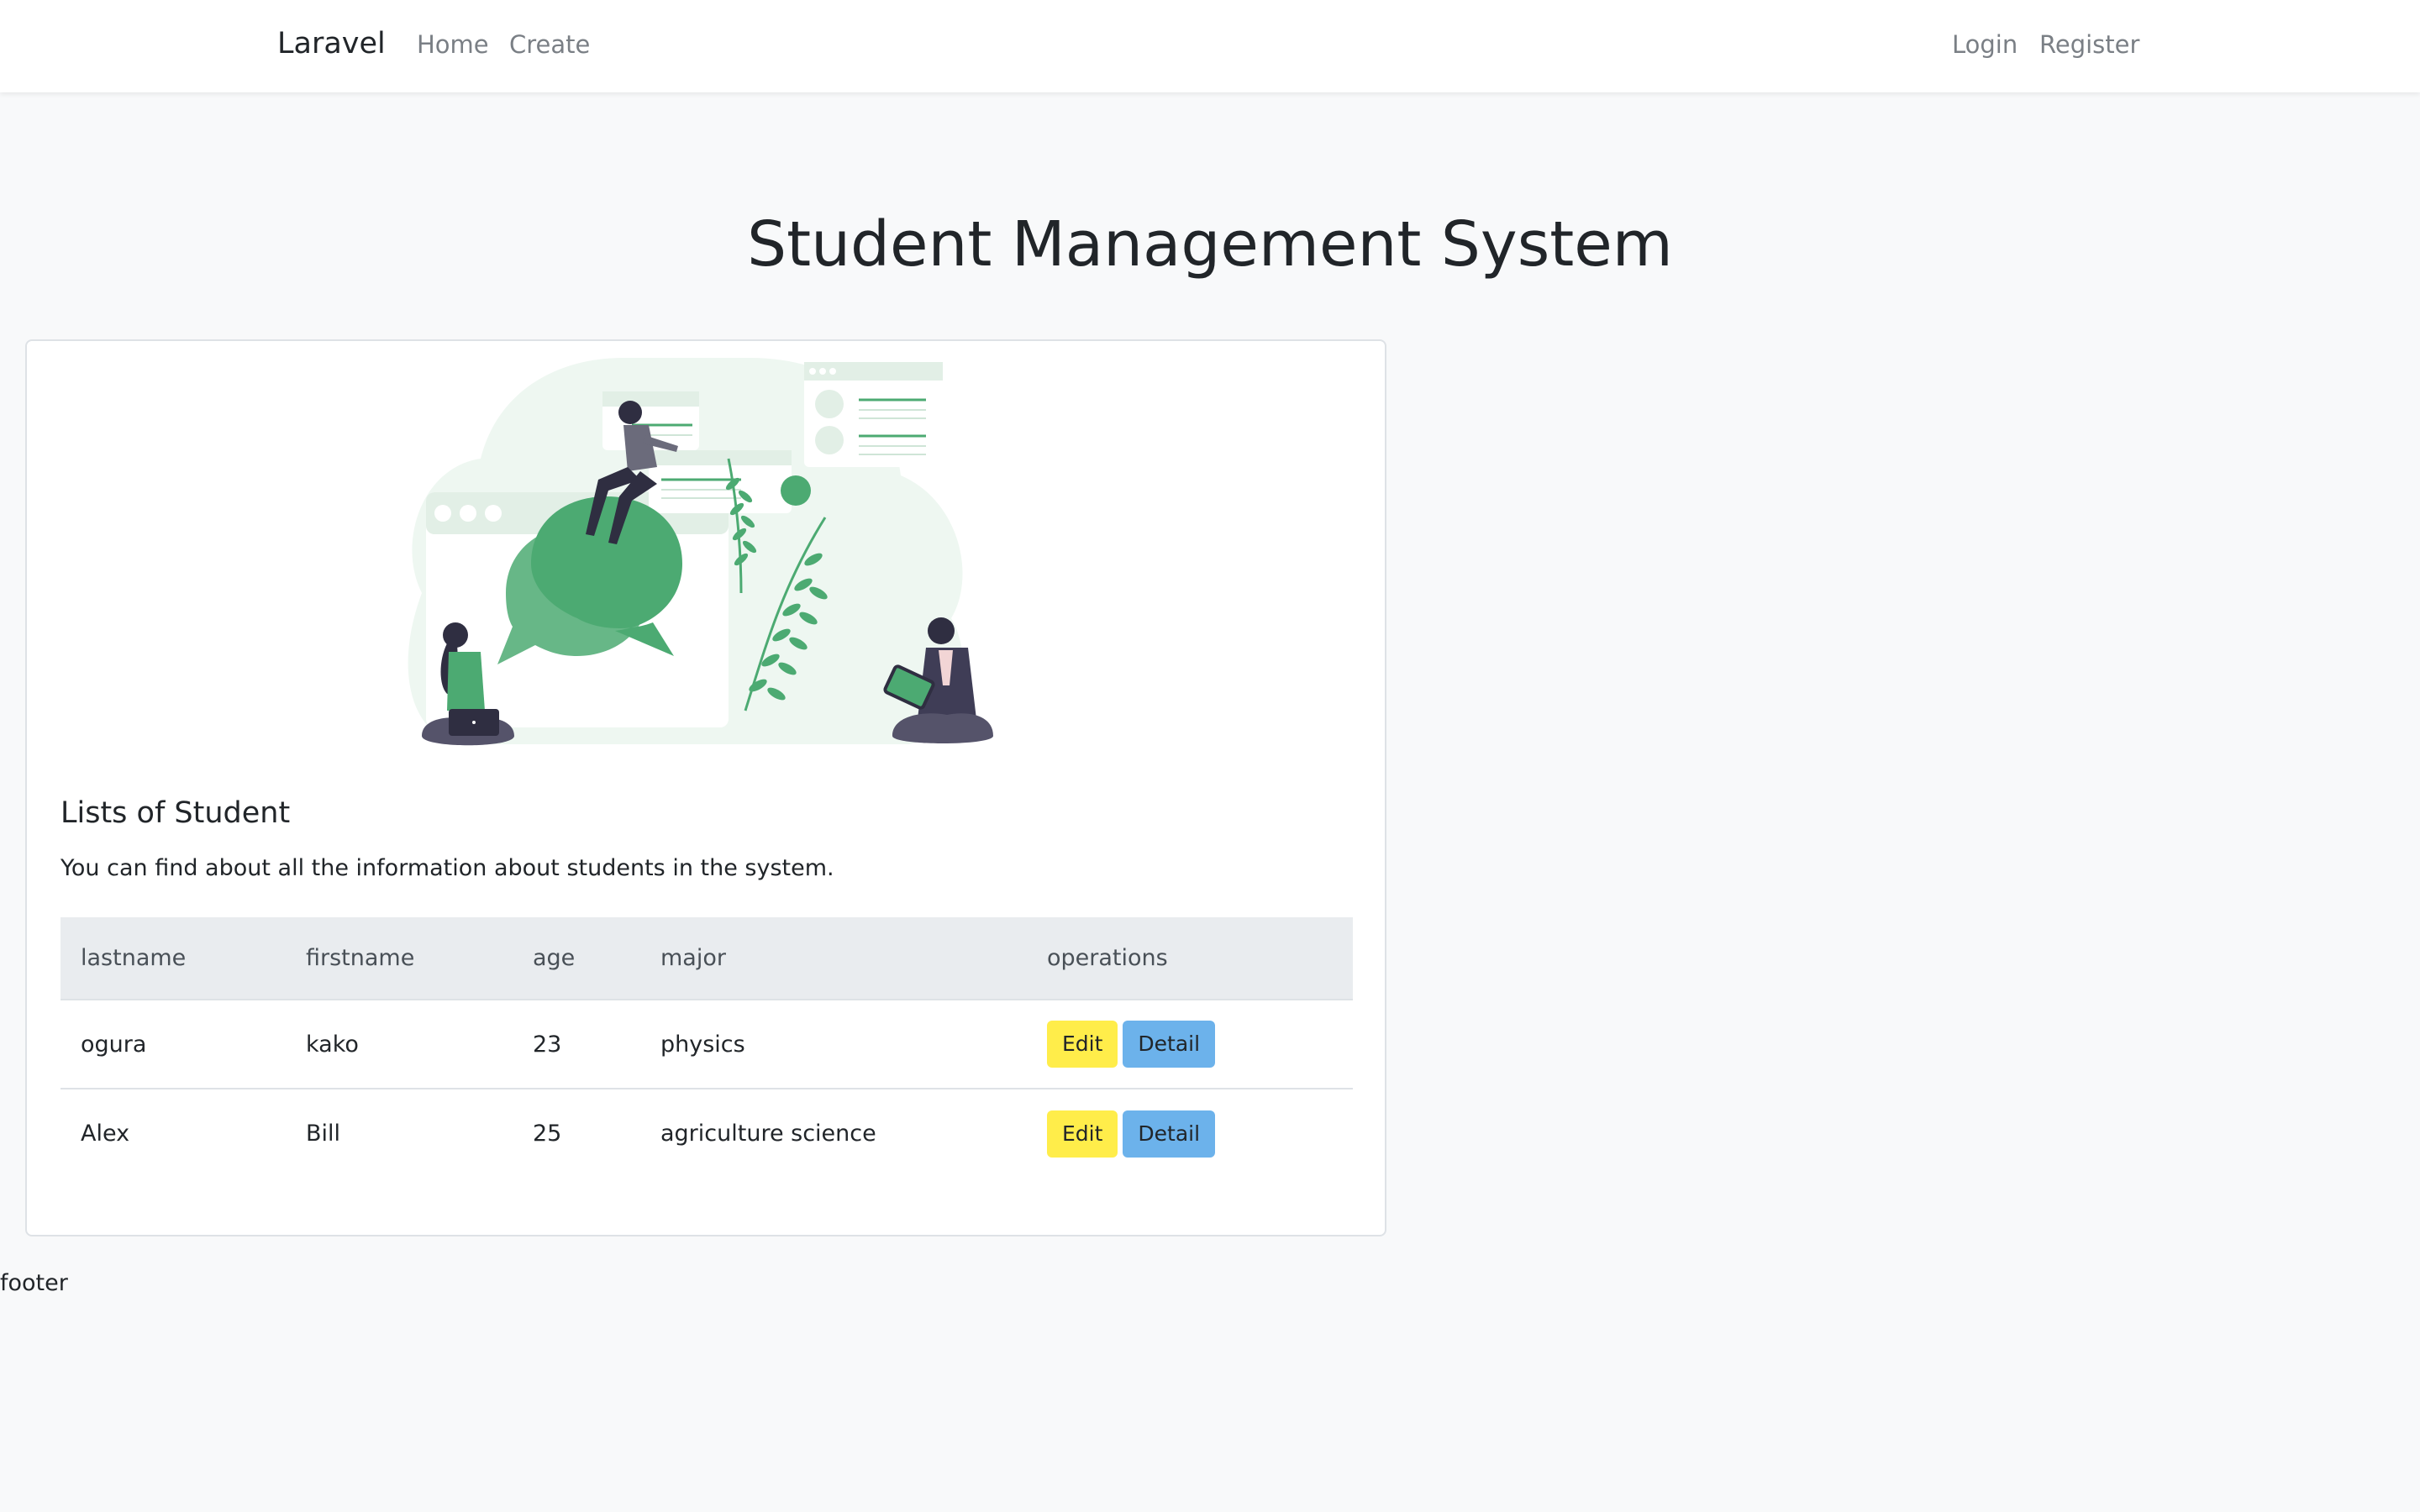 This screenshot has height=1512, width=2420. I want to click on page-title: Student Management System, so click(1210, 244).